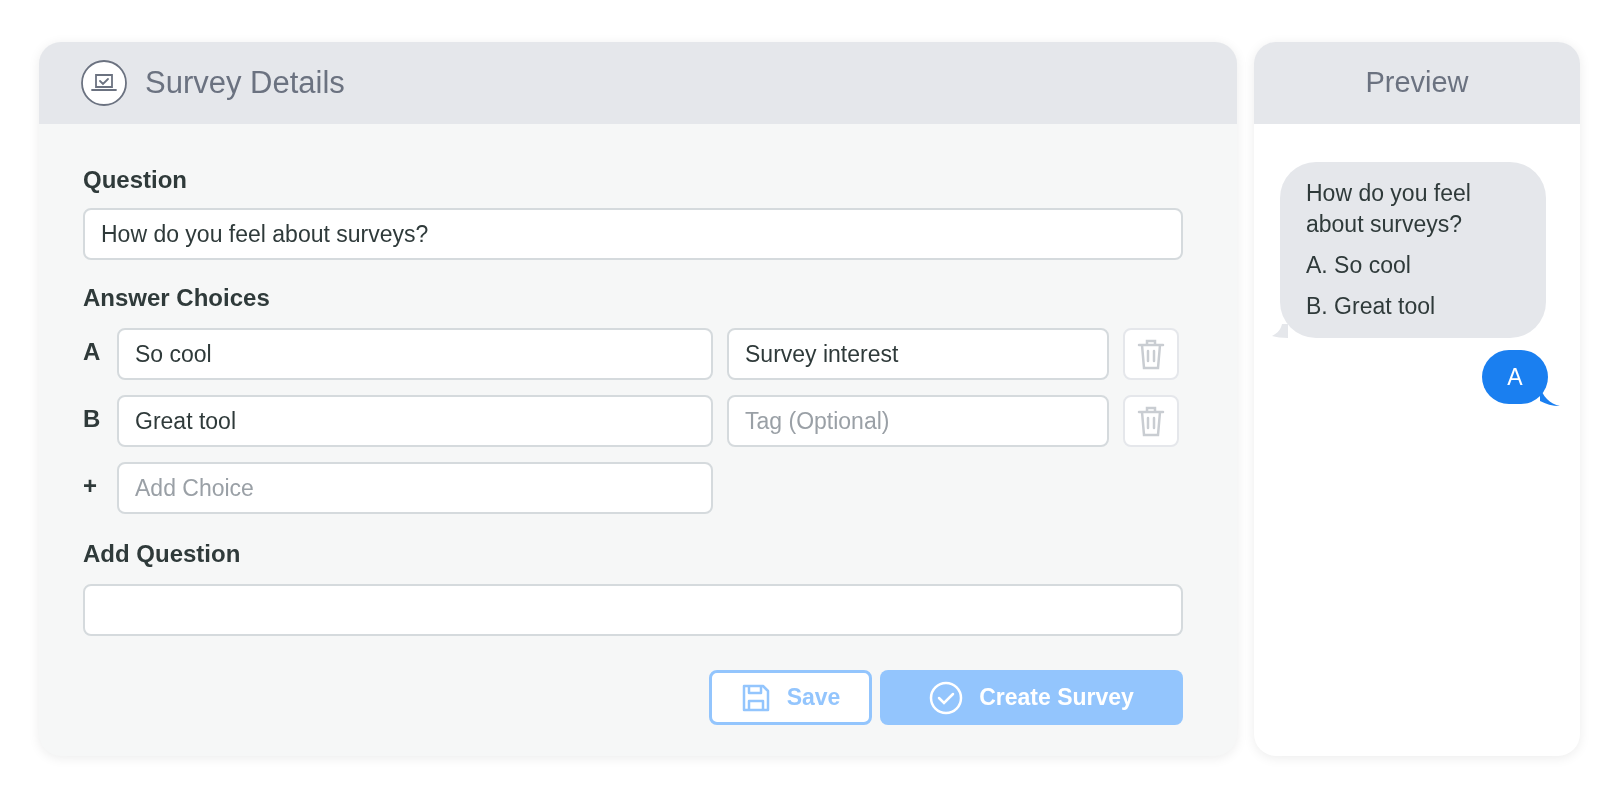 The image size is (1619, 799). What do you see at coordinates (92, 352) in the screenshot?
I see `choice-letter: A` at bounding box center [92, 352].